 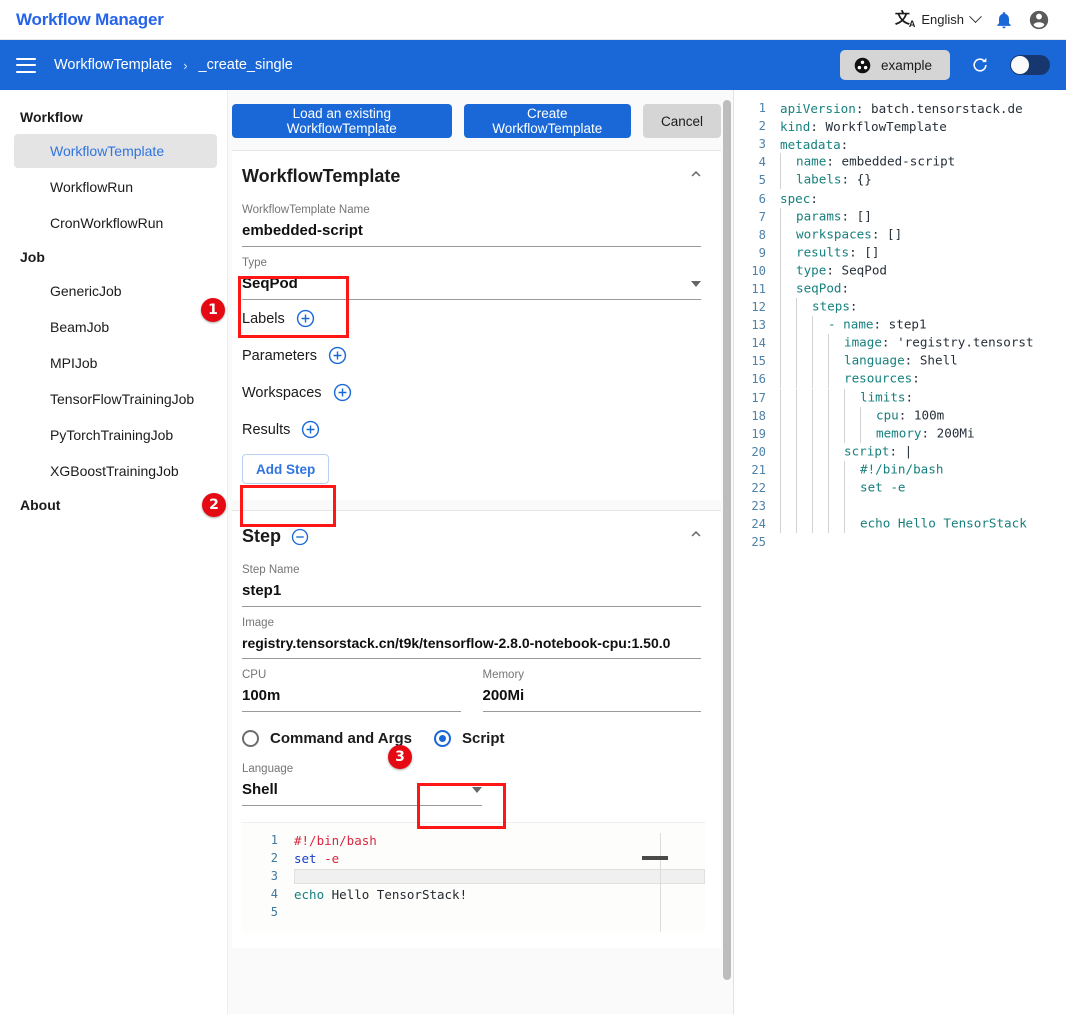 What do you see at coordinates (696, 536) in the screenshot?
I see `step-chevron-up-icon` at bounding box center [696, 536].